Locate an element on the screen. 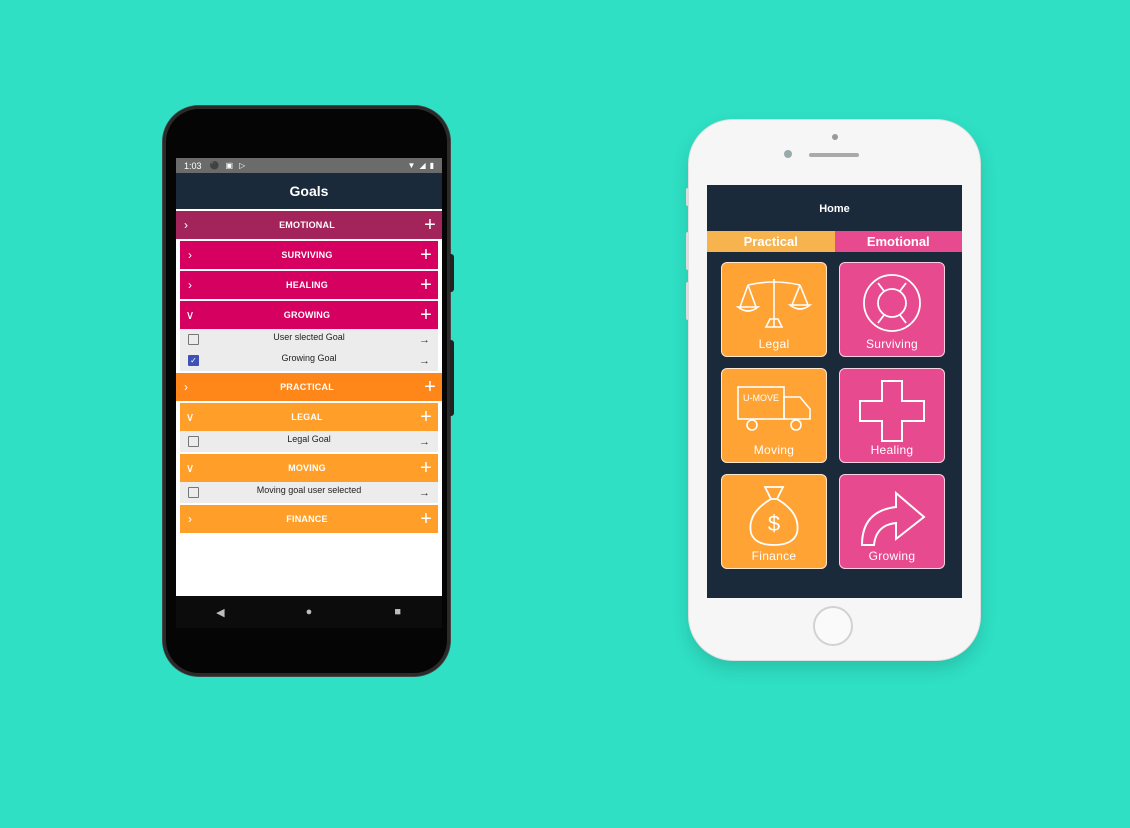 The width and height of the screenshot is (1130, 828). category-label: FINANCE is located at coordinates (307, 519).